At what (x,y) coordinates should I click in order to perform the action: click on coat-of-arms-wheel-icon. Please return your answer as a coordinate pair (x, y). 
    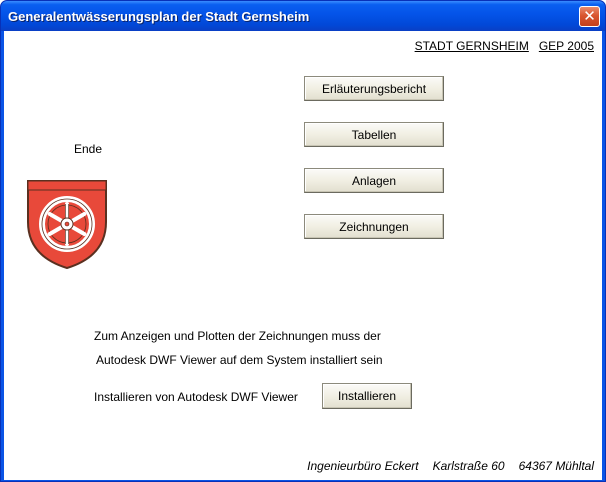
    Looking at the image, I should click on (67, 225).